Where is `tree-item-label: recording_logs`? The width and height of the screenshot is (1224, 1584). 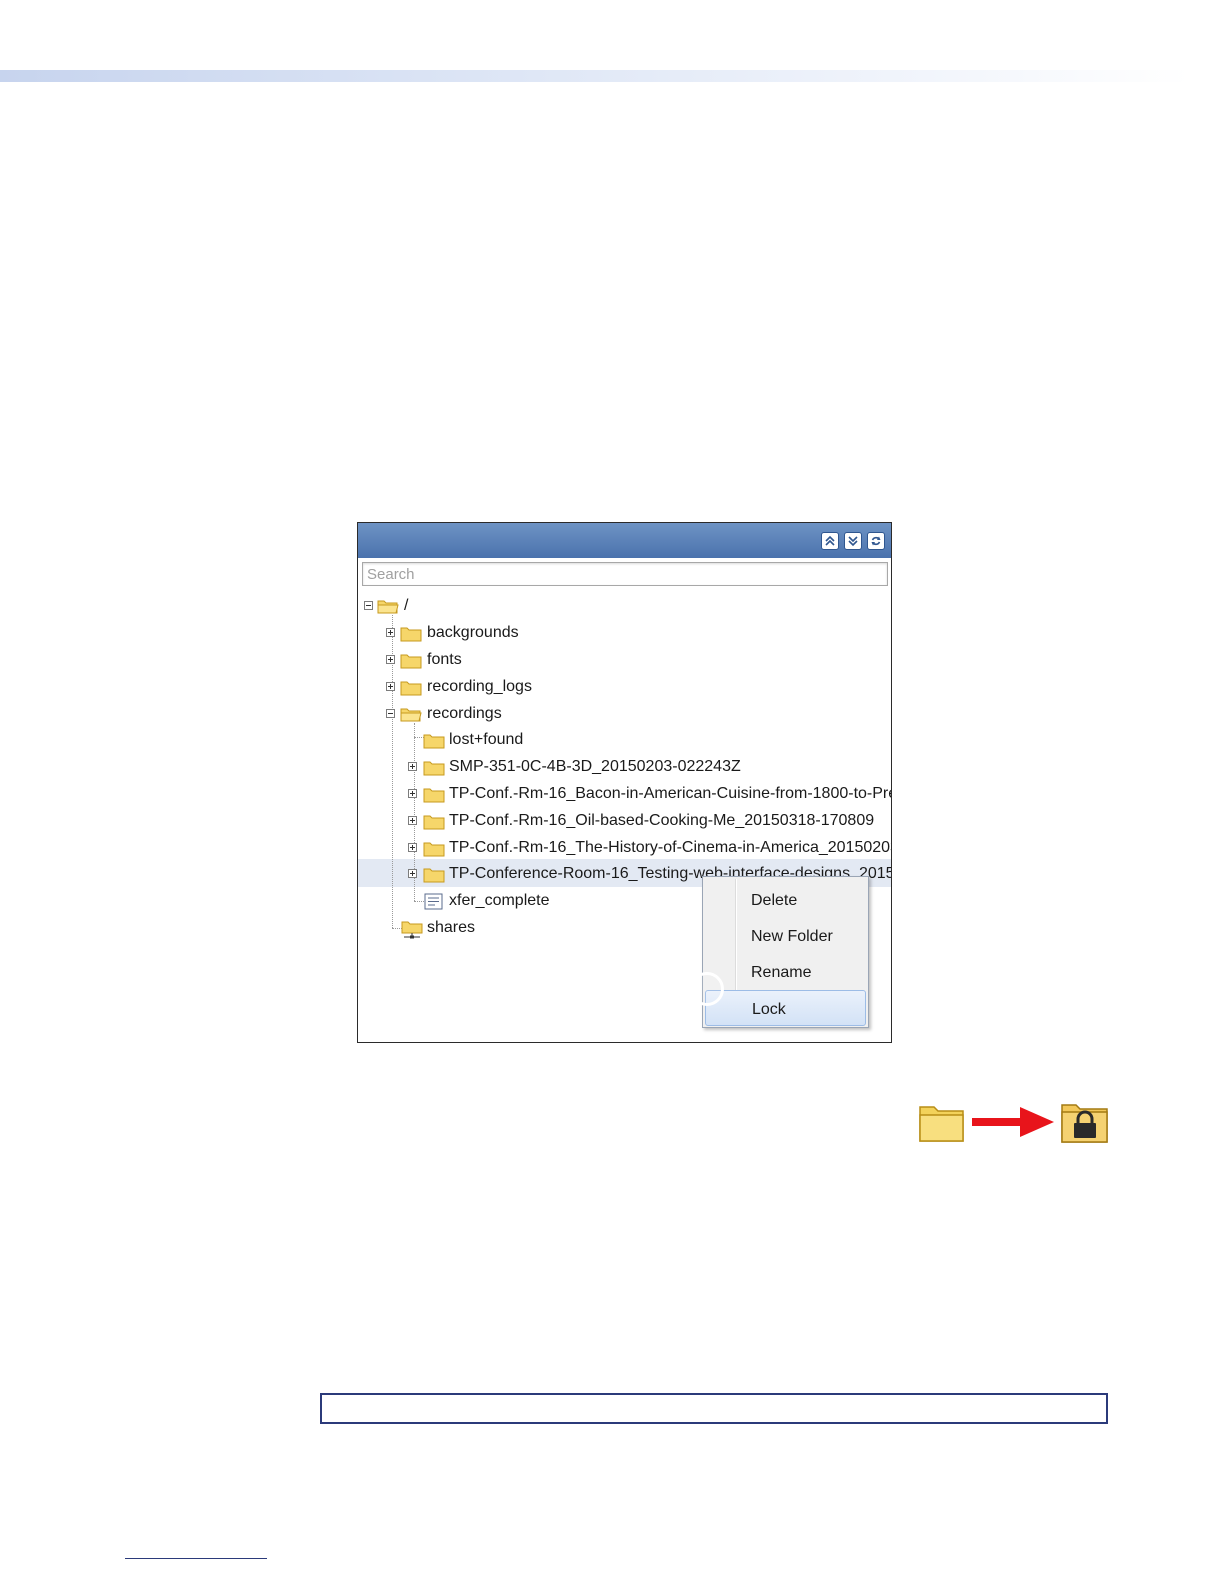
tree-item-label: recording_logs is located at coordinates (479, 686).